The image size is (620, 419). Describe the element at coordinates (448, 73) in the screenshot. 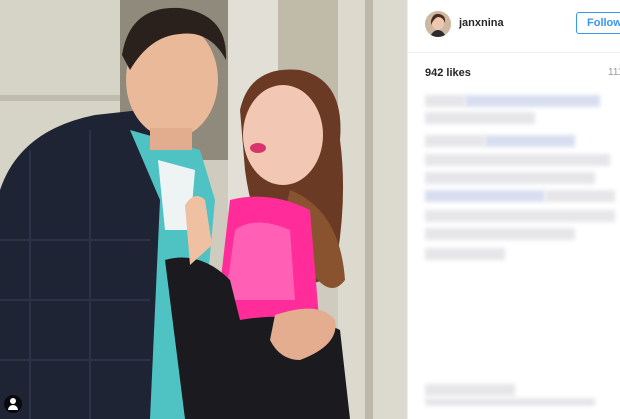

I see `likes-count: 942 likes` at that location.